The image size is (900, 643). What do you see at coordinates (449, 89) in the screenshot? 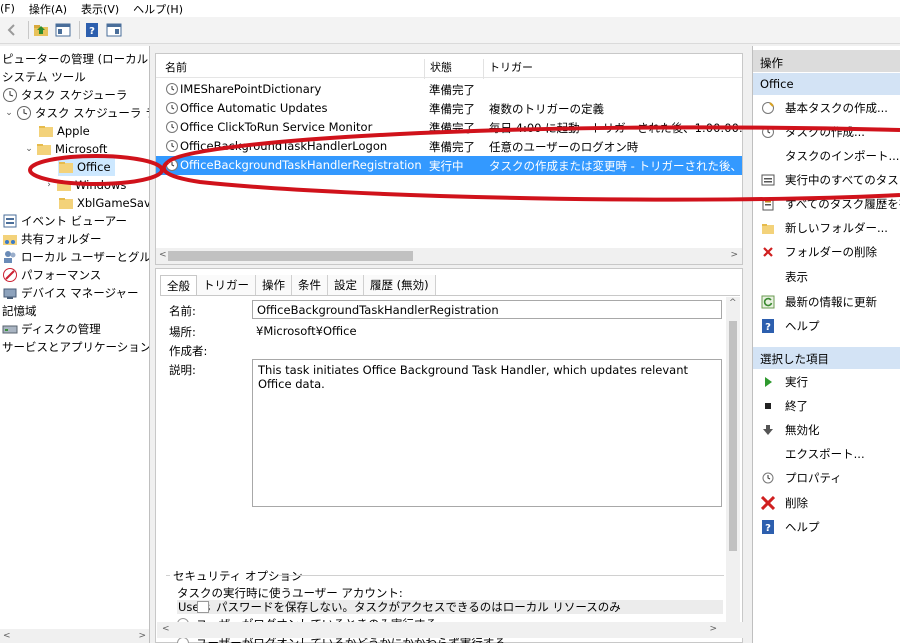
I see `table-row: IMESharePointDictionary 準備完了` at bounding box center [449, 89].